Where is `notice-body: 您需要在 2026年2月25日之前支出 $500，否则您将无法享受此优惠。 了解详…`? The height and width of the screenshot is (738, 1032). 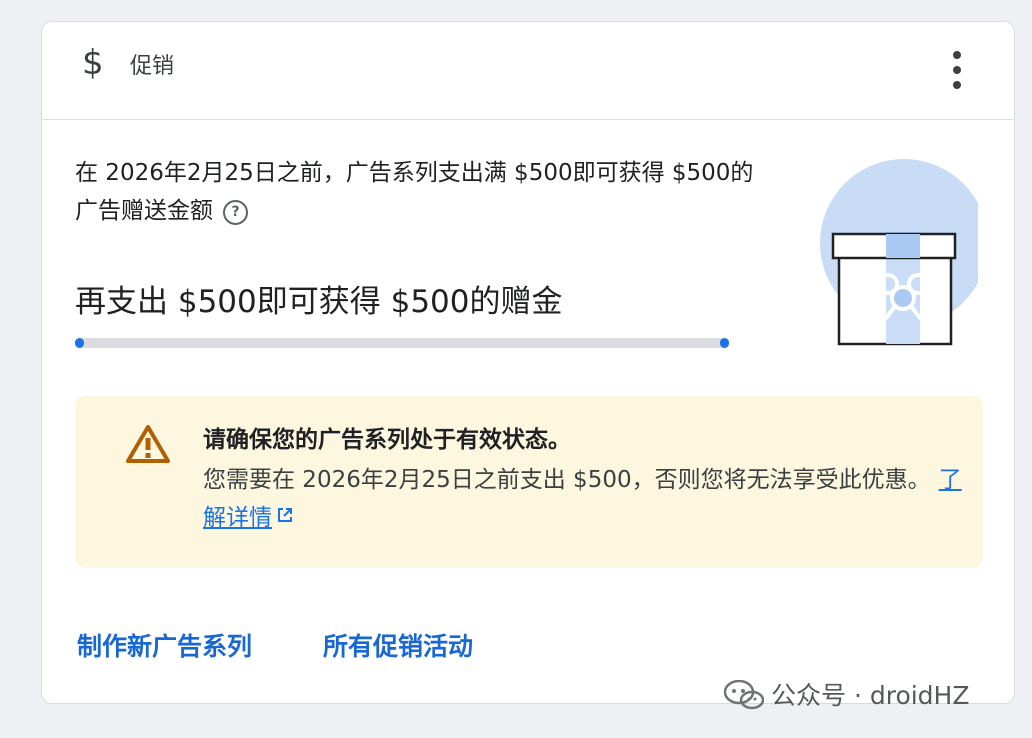
notice-body: 您需要在 2026年2月25日之前支出 $500，否则您将无法享受此优惠。 了解详… is located at coordinates (583, 499).